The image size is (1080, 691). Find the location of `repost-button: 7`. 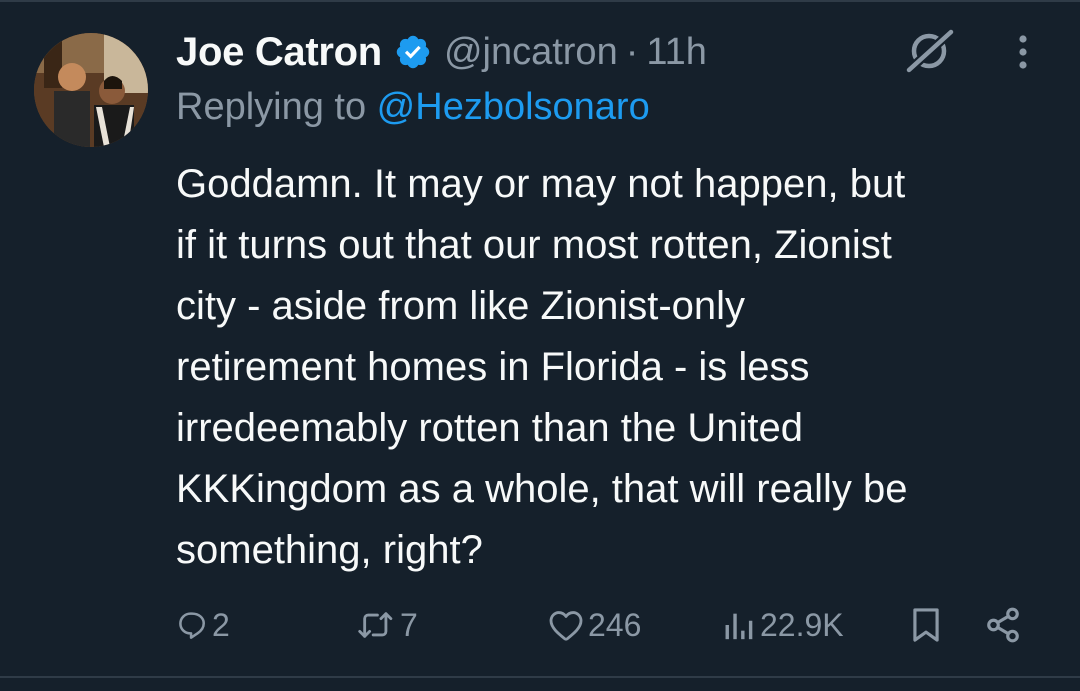

repost-button: 7 is located at coordinates (387, 625).